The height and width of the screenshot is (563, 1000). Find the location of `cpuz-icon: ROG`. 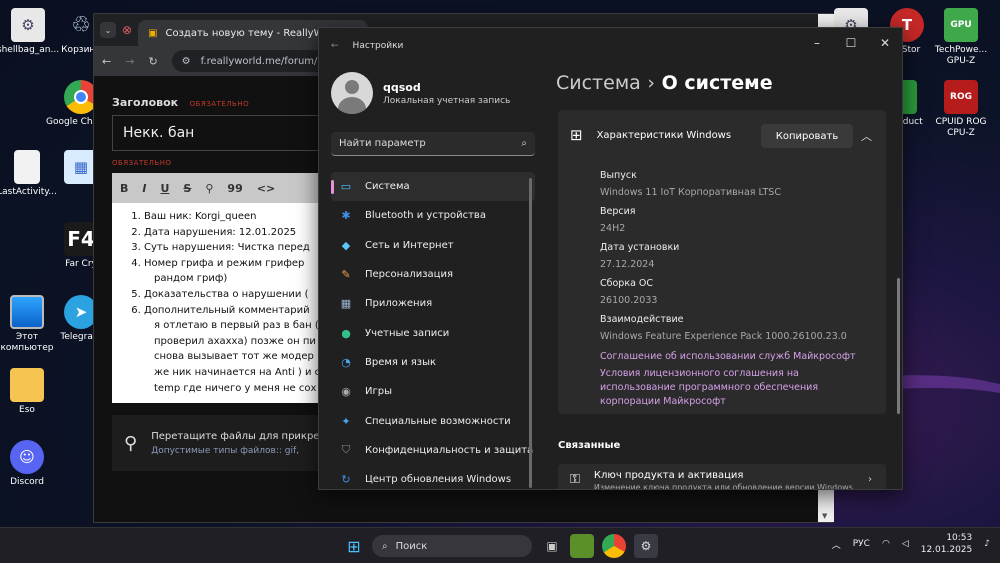

cpuz-icon: ROG is located at coordinates (961, 97).